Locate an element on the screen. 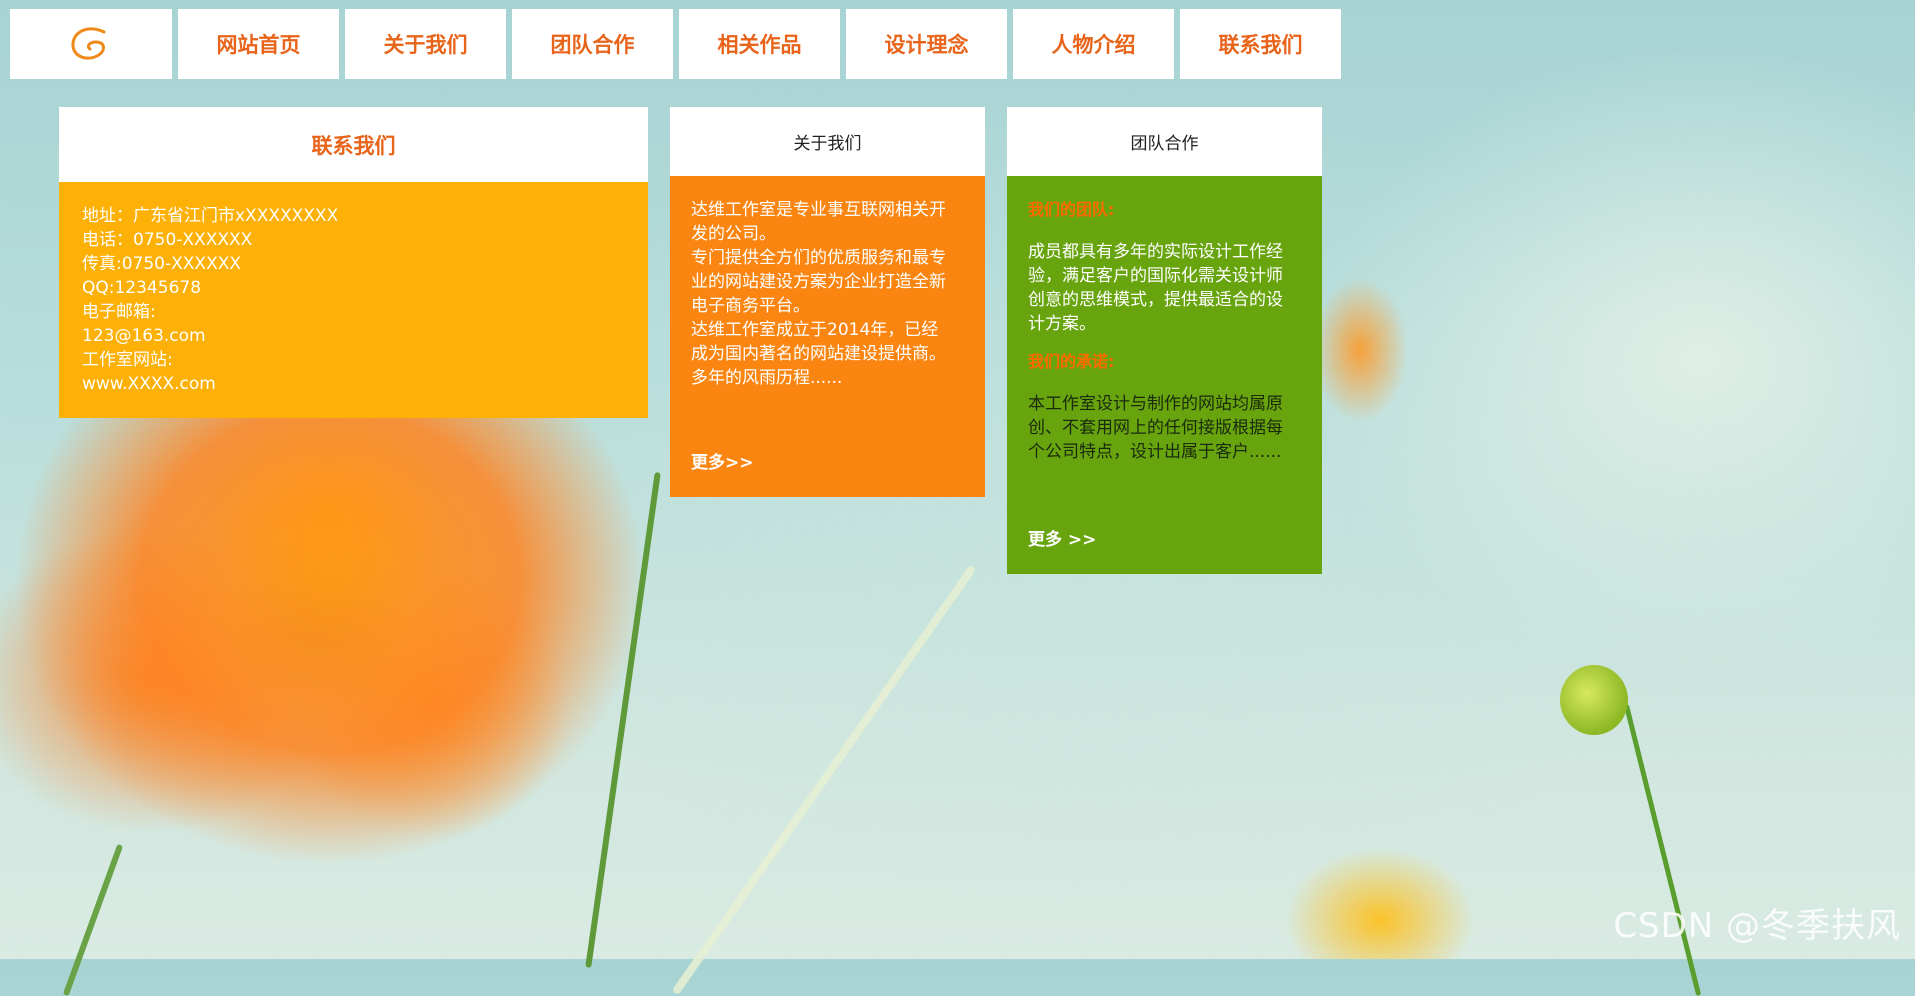  team-text-line: 计方案。 is located at coordinates (1062, 324).